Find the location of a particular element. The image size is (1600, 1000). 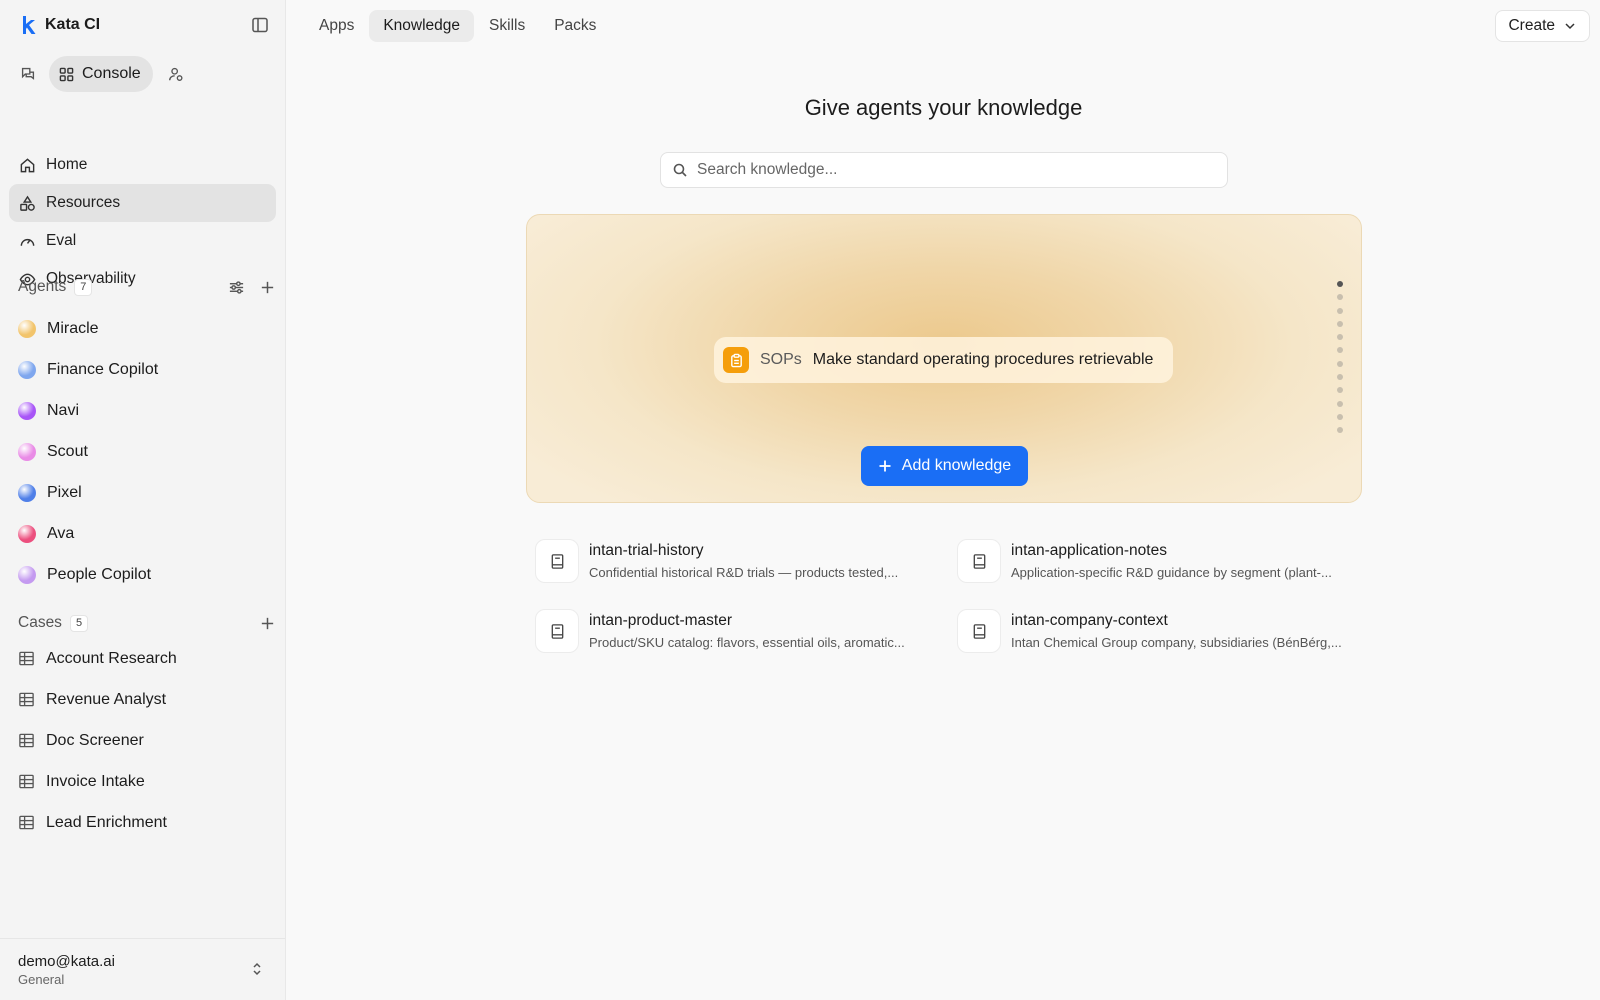

shapes-icon is located at coordinates (27, 203).